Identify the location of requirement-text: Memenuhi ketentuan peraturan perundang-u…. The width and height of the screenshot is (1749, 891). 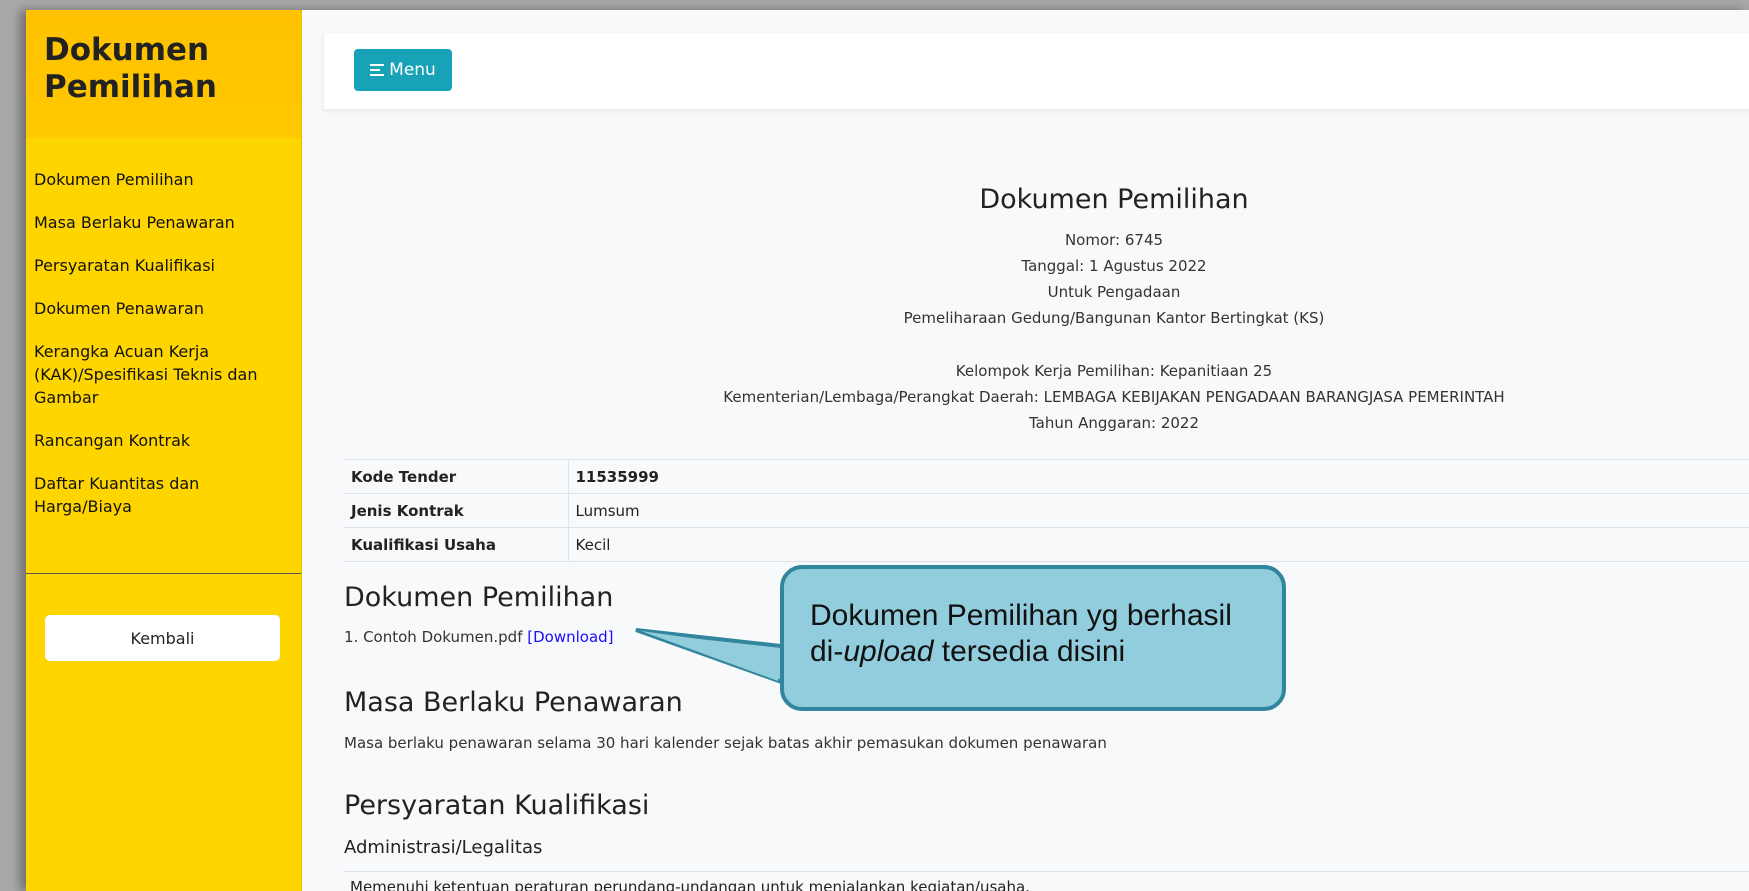
(690, 884).